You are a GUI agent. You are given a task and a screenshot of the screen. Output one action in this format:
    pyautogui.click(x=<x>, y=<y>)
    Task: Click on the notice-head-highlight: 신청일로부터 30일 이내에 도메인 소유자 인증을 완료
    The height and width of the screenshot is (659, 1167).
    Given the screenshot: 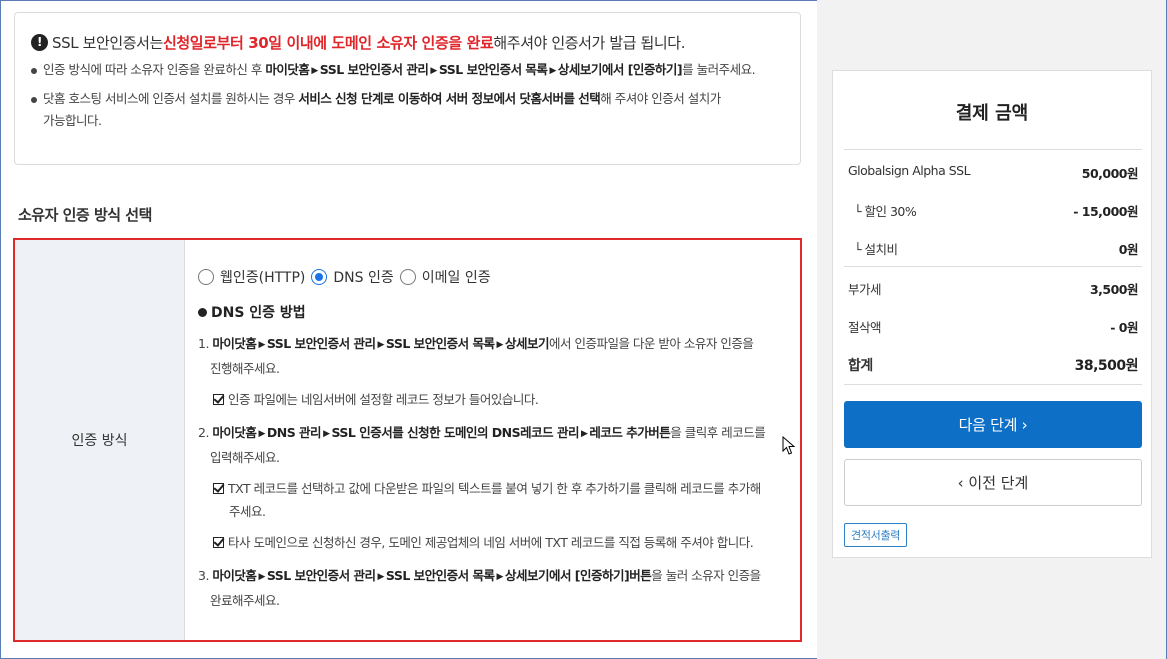 What is the action you would take?
    pyautogui.click(x=328, y=42)
    